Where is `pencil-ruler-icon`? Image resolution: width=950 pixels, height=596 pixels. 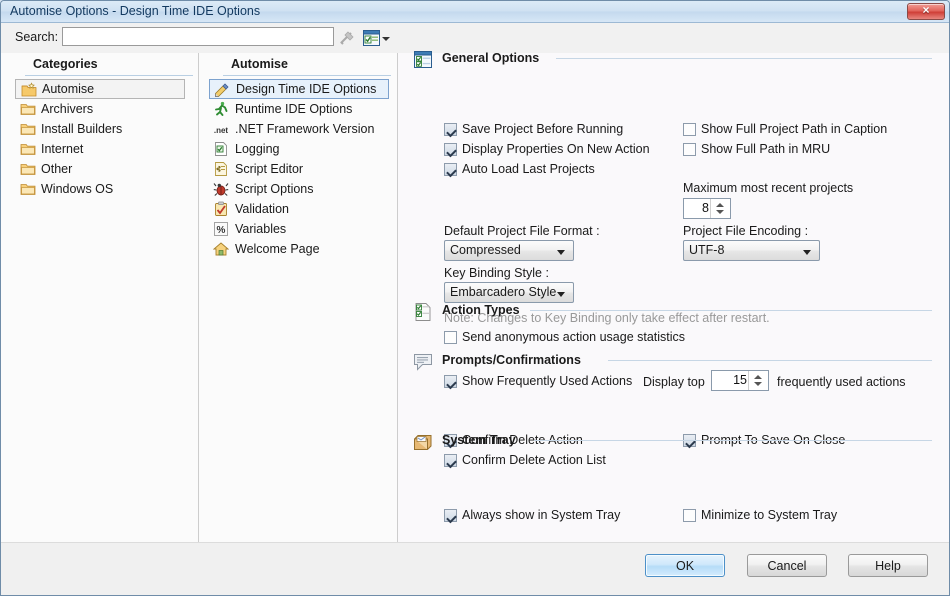
pencil-ruler-icon is located at coordinates (222, 90).